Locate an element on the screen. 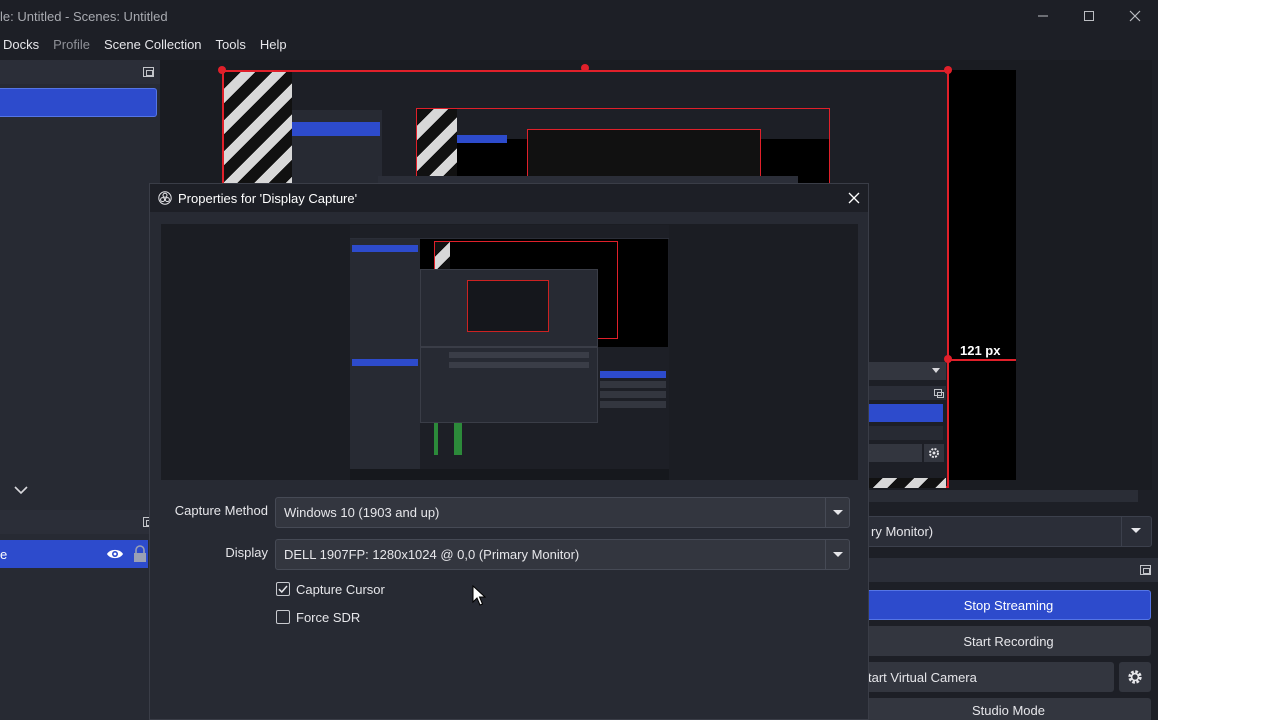  mini-status-bar is located at coordinates (509, 474).